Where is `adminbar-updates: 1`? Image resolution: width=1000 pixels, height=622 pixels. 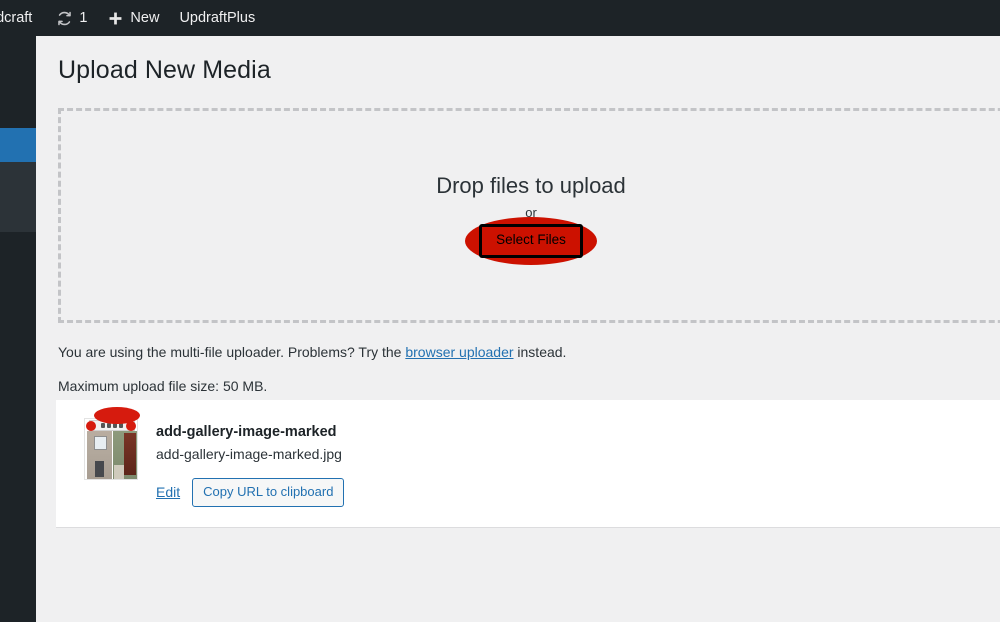 adminbar-updates: 1 is located at coordinates (71, 18).